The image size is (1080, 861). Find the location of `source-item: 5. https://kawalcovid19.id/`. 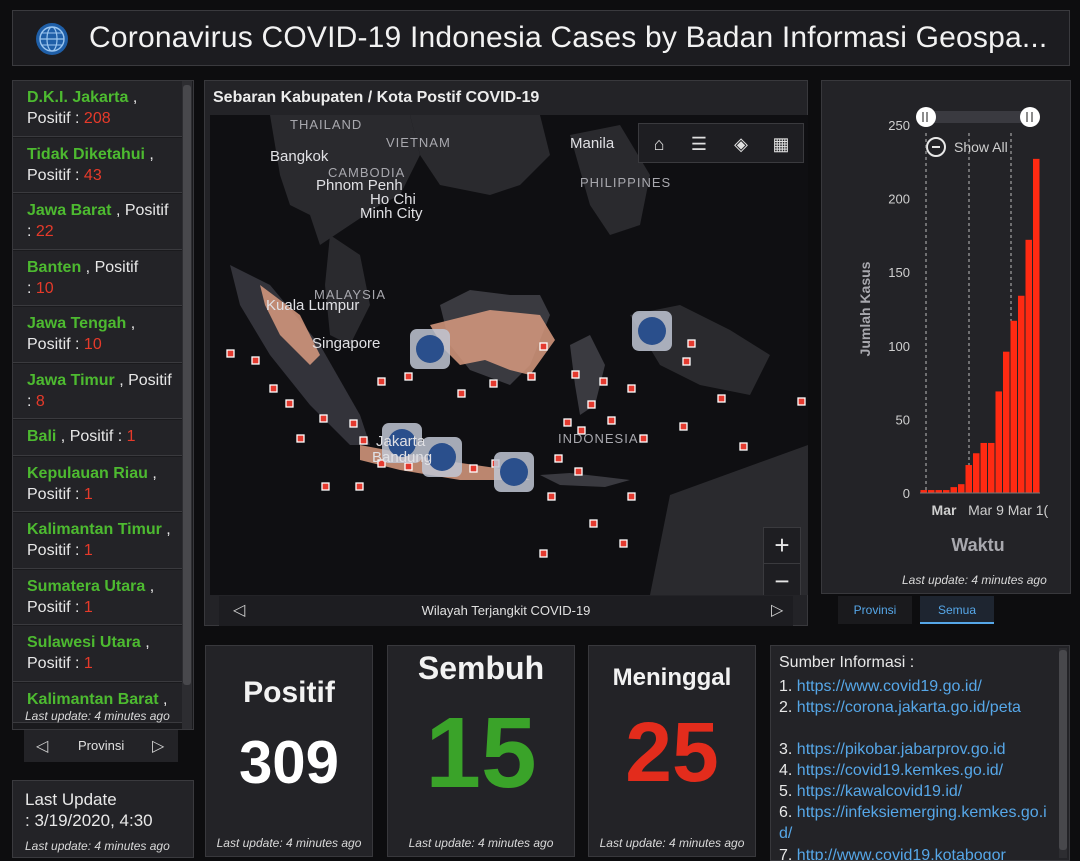

source-item: 5. https://kawalcovid19.id/ is located at coordinates (917, 791).